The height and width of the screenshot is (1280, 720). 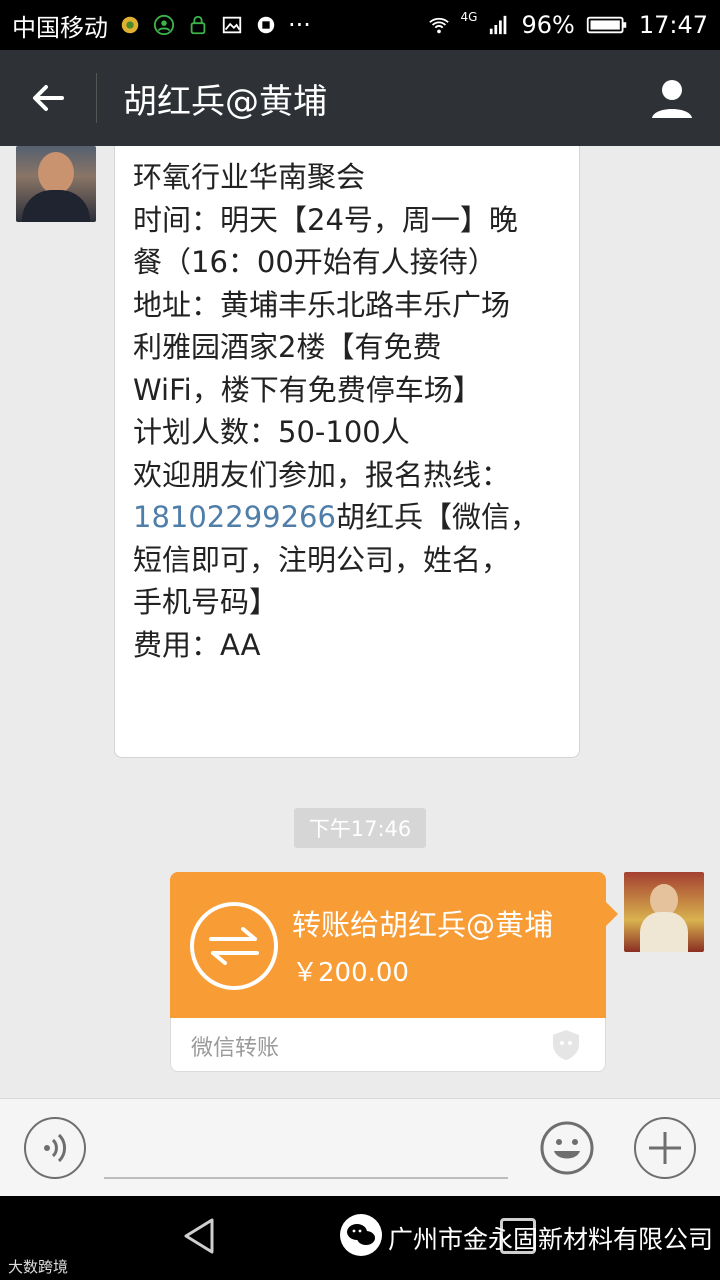 I want to click on network-type-label: 4G, so click(x=469, y=17).